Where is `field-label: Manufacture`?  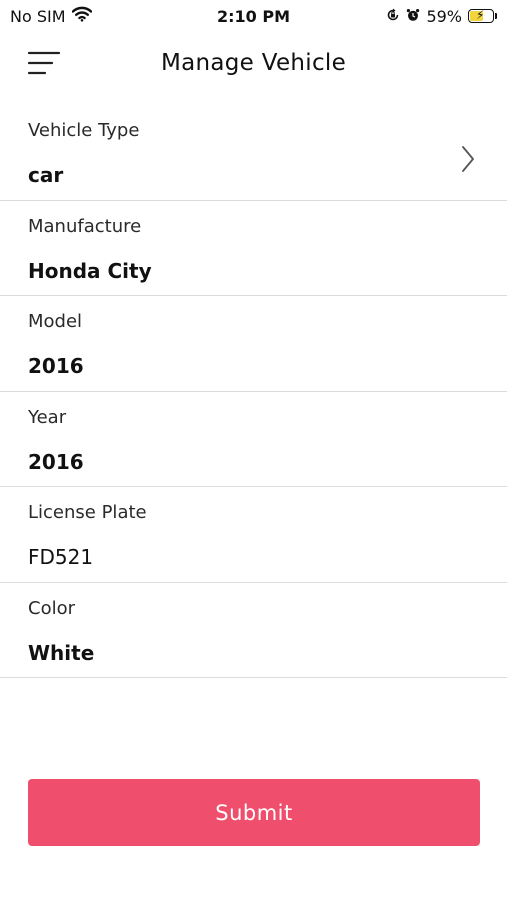
field-label: Manufacture is located at coordinates (85, 226).